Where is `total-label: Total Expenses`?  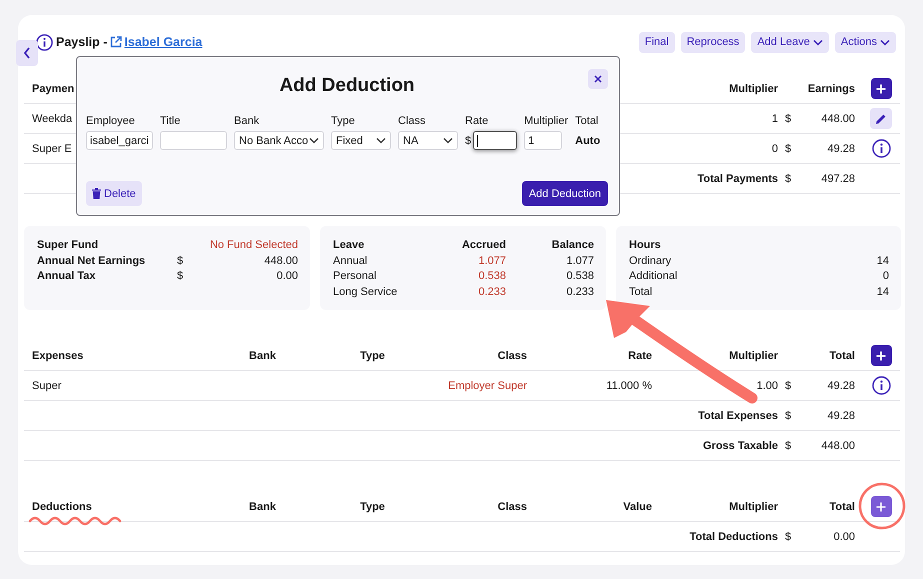 total-label: Total Expenses is located at coordinates (738, 416).